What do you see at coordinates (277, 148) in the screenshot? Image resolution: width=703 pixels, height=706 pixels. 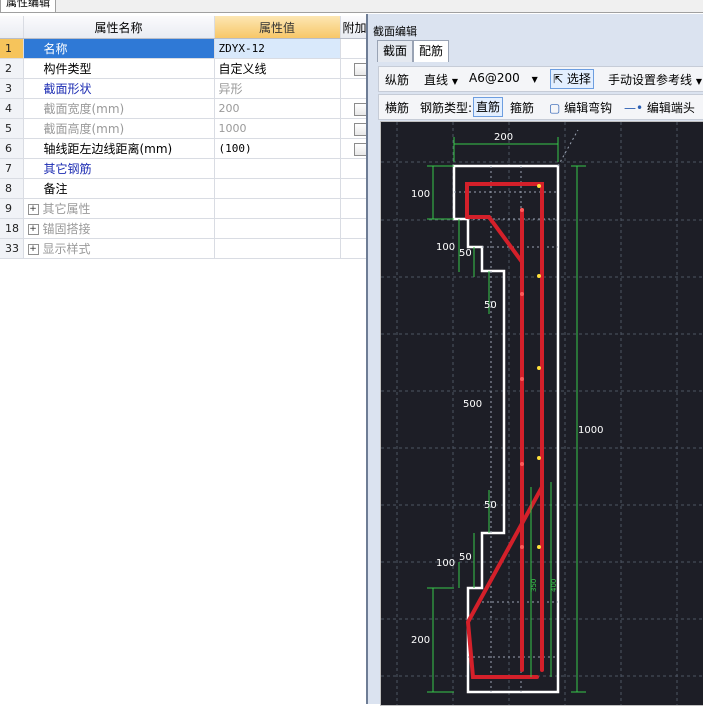 I see `property-value: (100)` at bounding box center [277, 148].